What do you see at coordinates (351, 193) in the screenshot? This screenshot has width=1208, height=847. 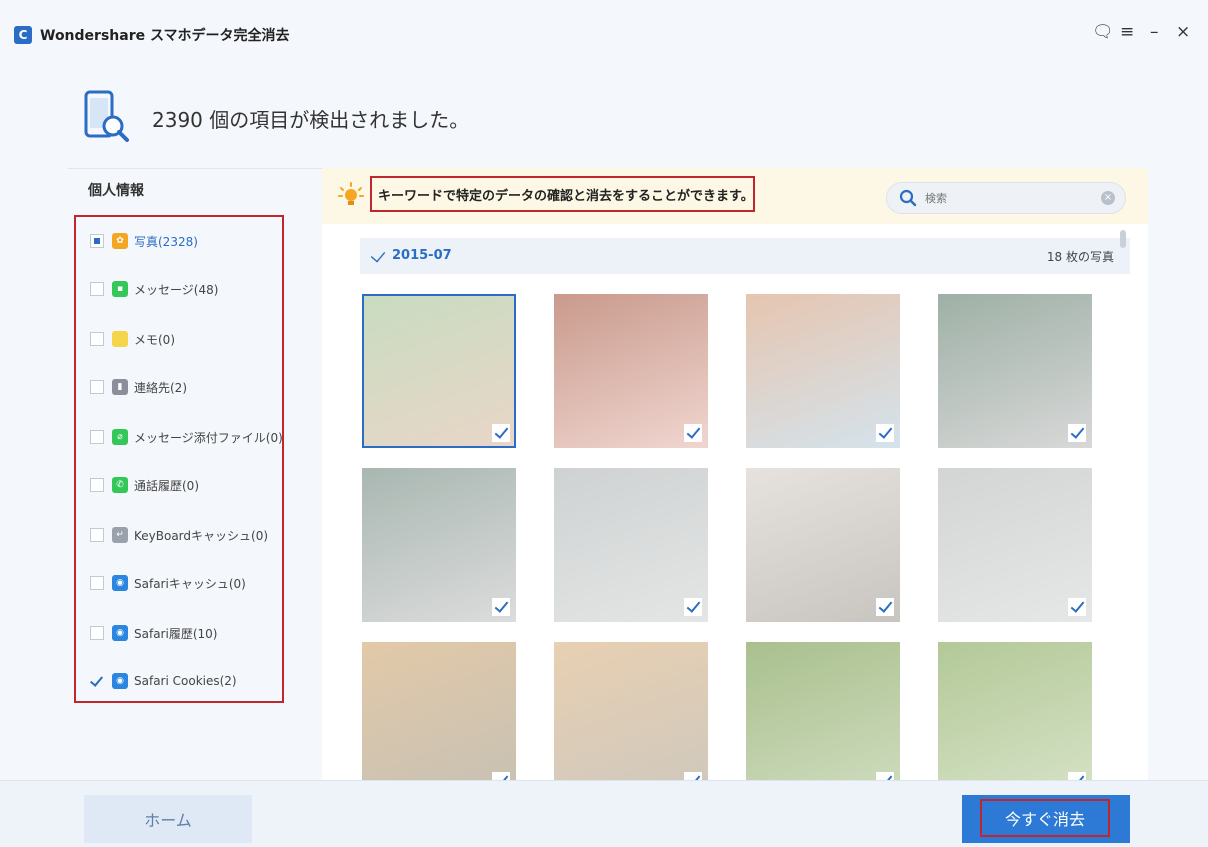 I see `lightbulb-icon` at bounding box center [351, 193].